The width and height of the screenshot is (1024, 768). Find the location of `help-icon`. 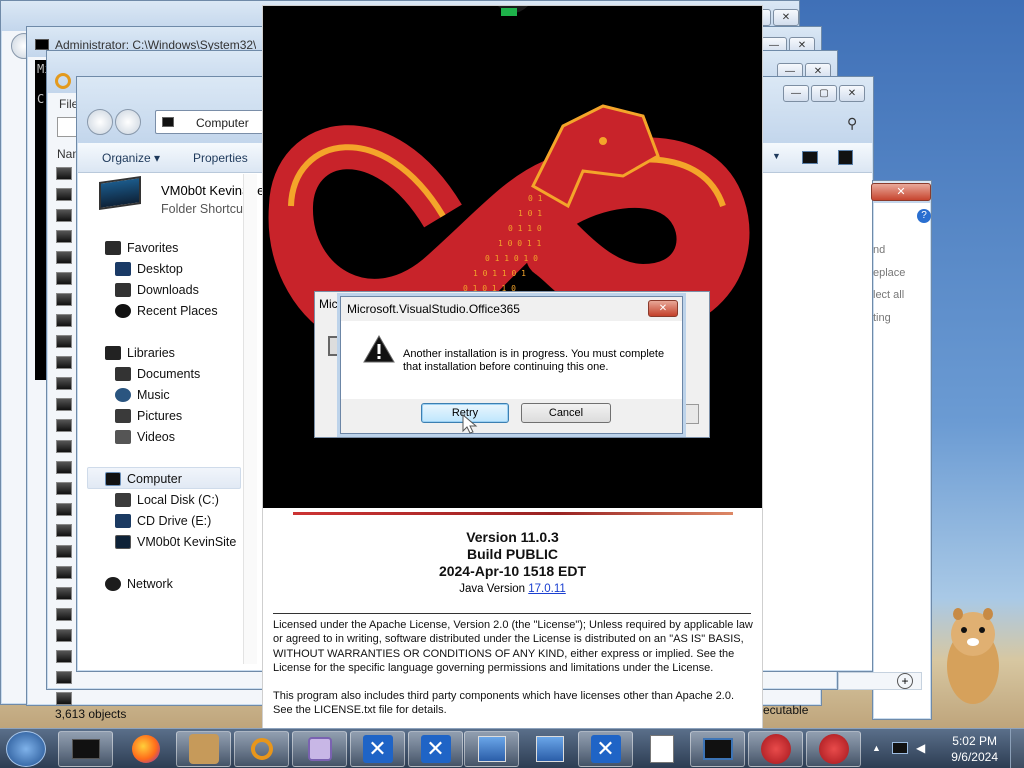

help-icon is located at coordinates (845, 157).